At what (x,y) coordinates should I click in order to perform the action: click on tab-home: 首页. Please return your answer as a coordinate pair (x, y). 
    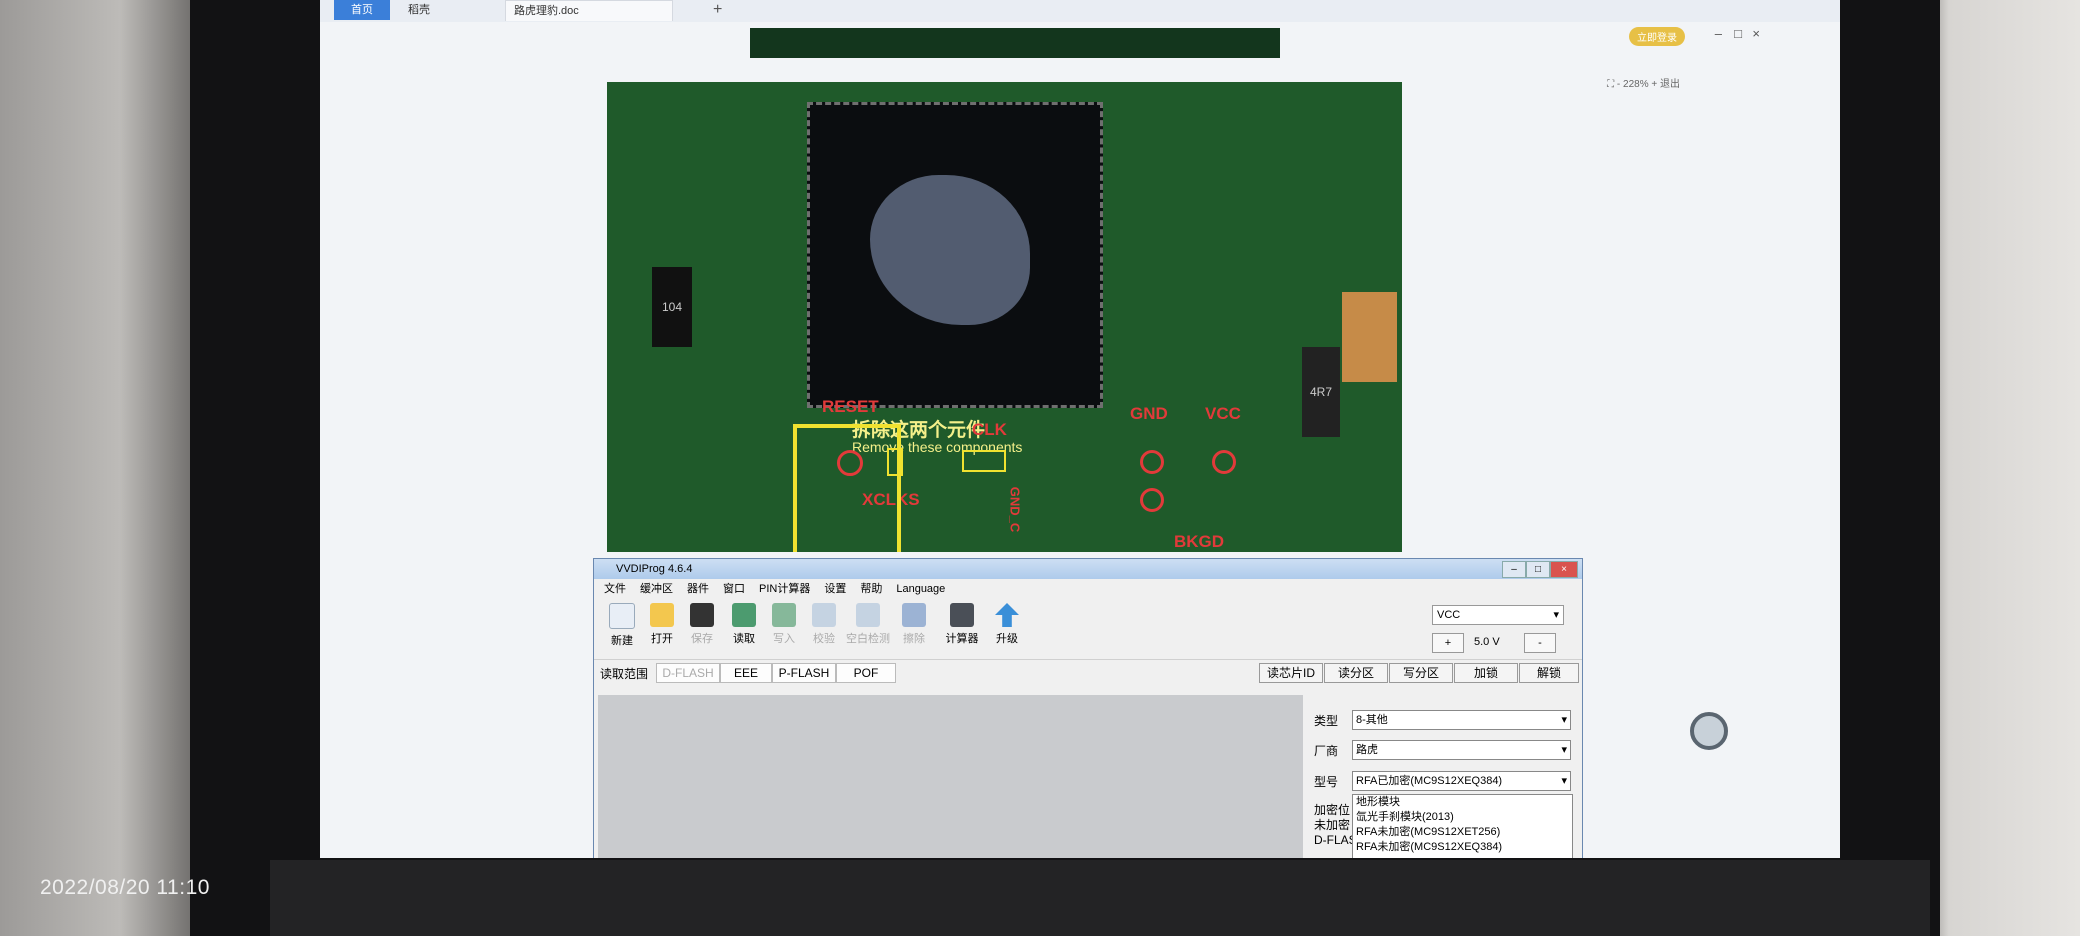
    Looking at the image, I should click on (362, 10).